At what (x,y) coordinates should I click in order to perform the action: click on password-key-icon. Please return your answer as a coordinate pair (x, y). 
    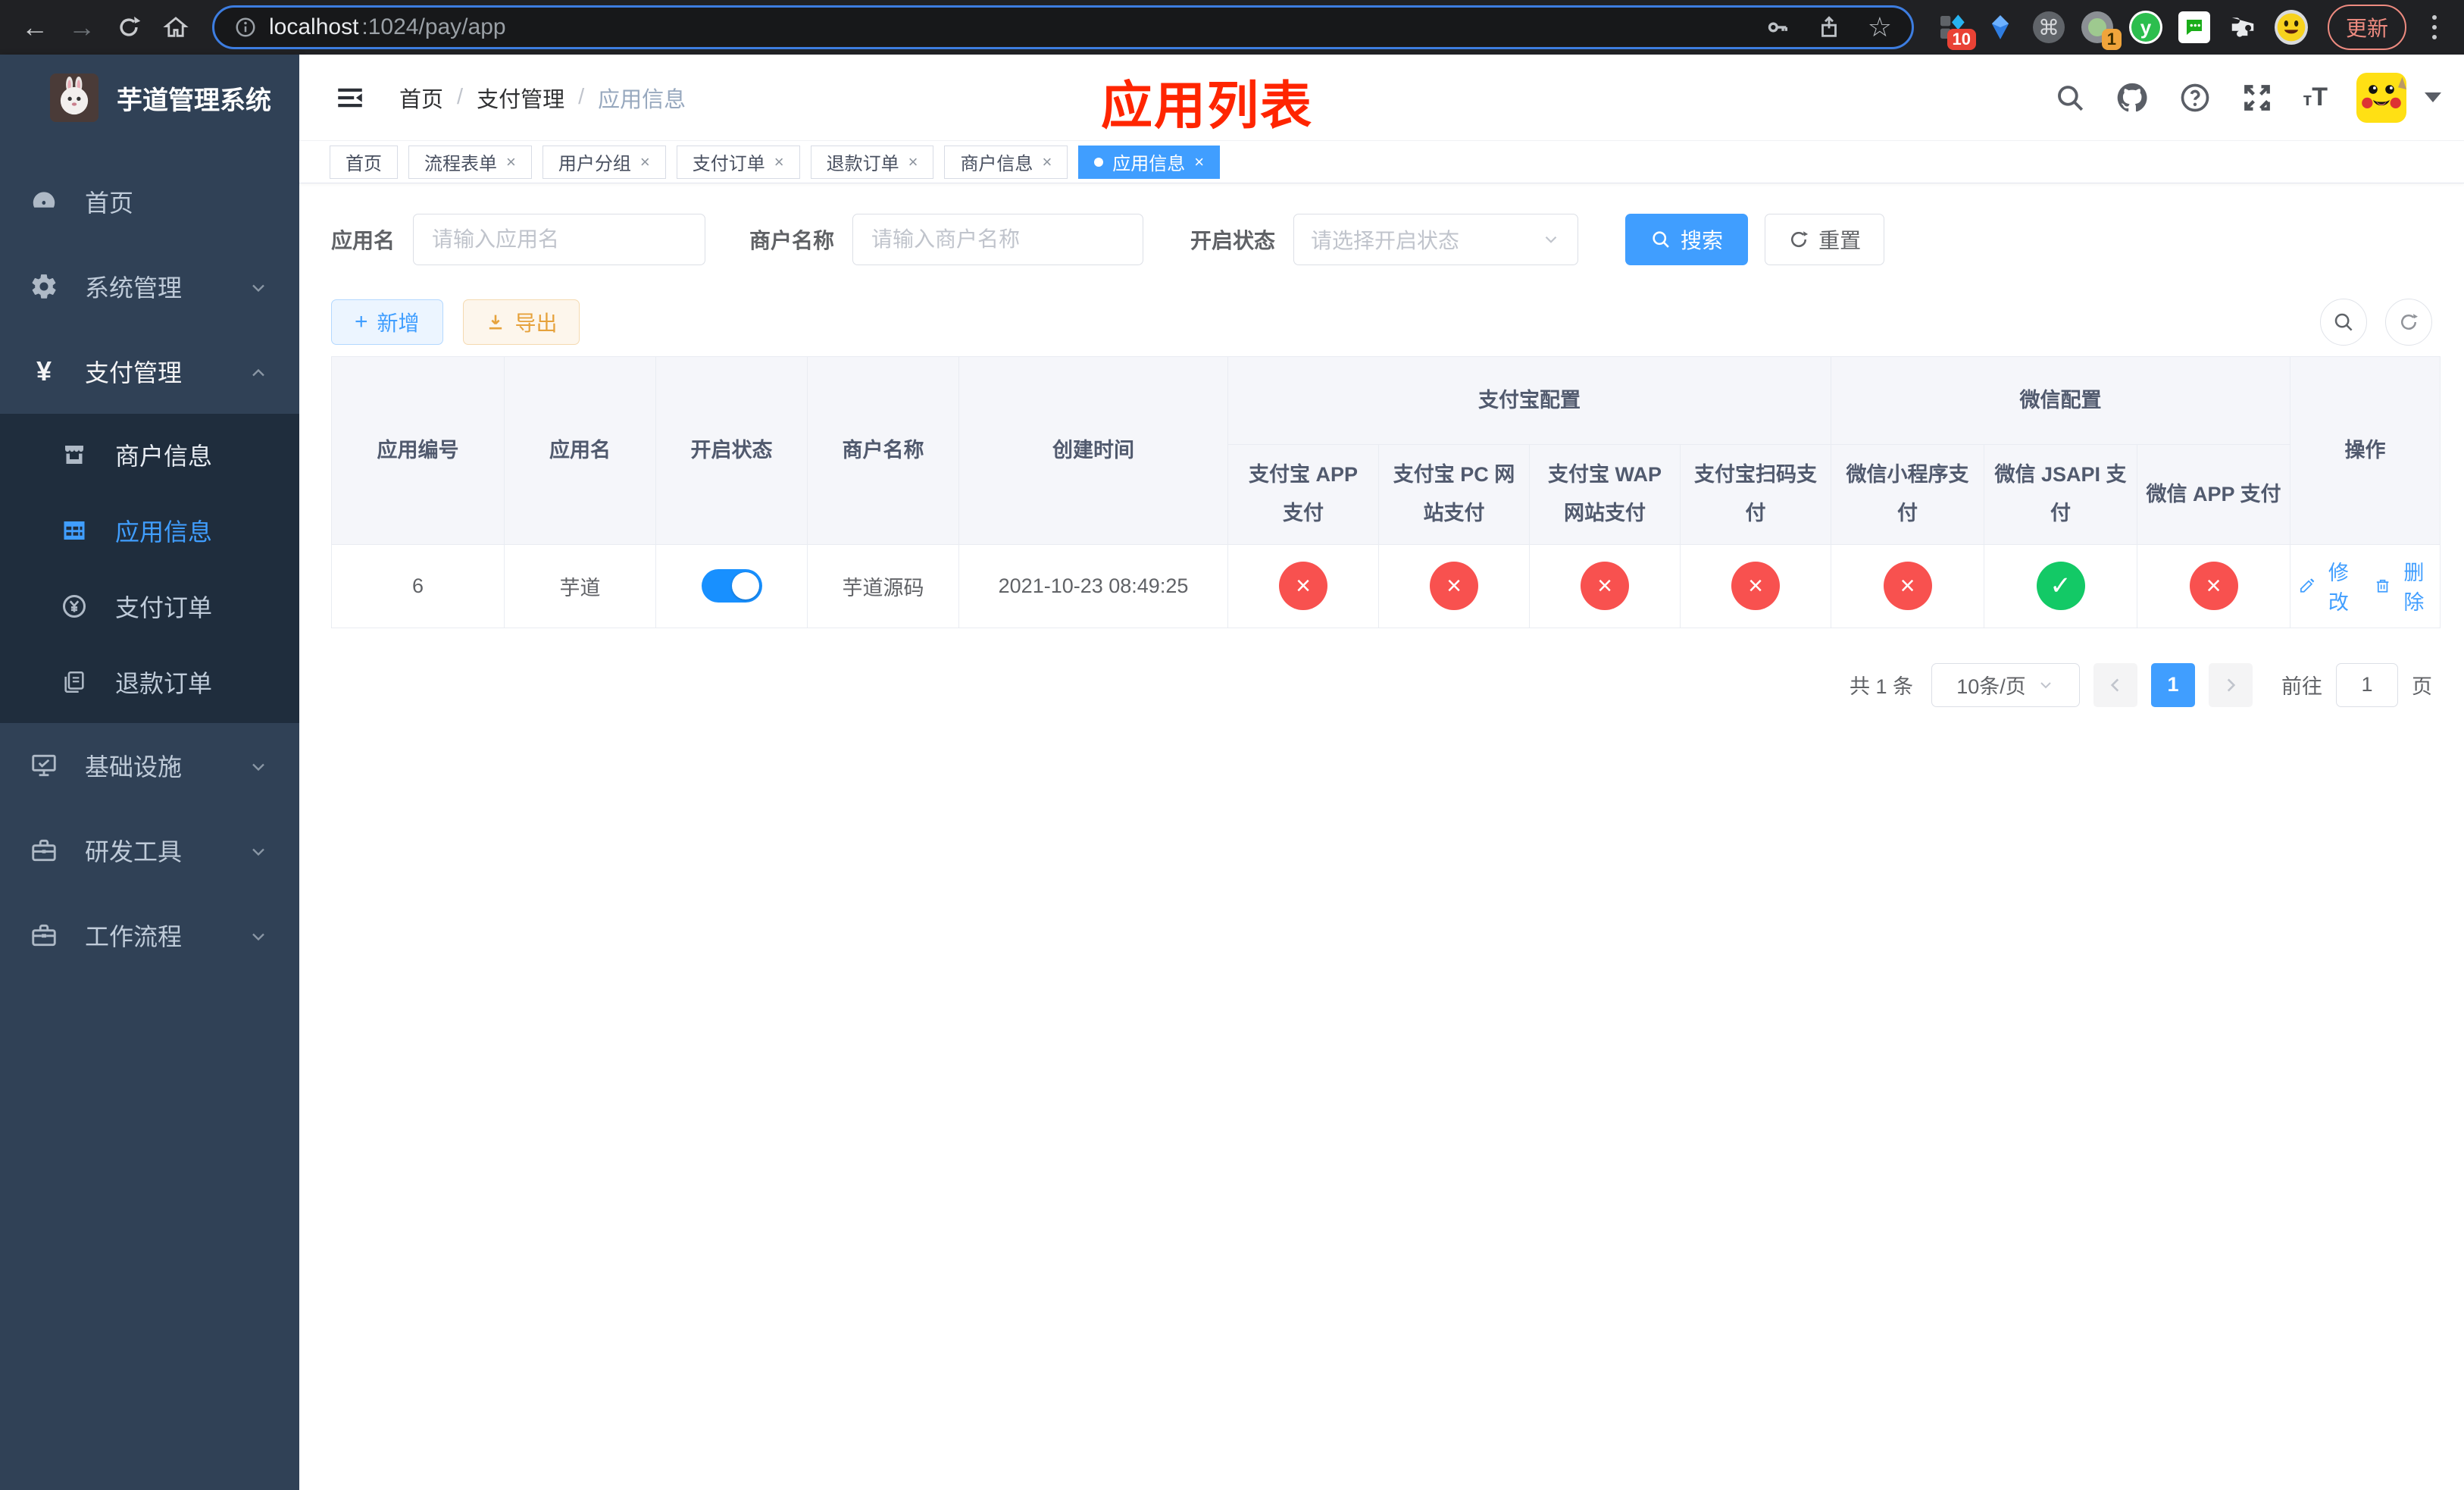
    Looking at the image, I should click on (1777, 27).